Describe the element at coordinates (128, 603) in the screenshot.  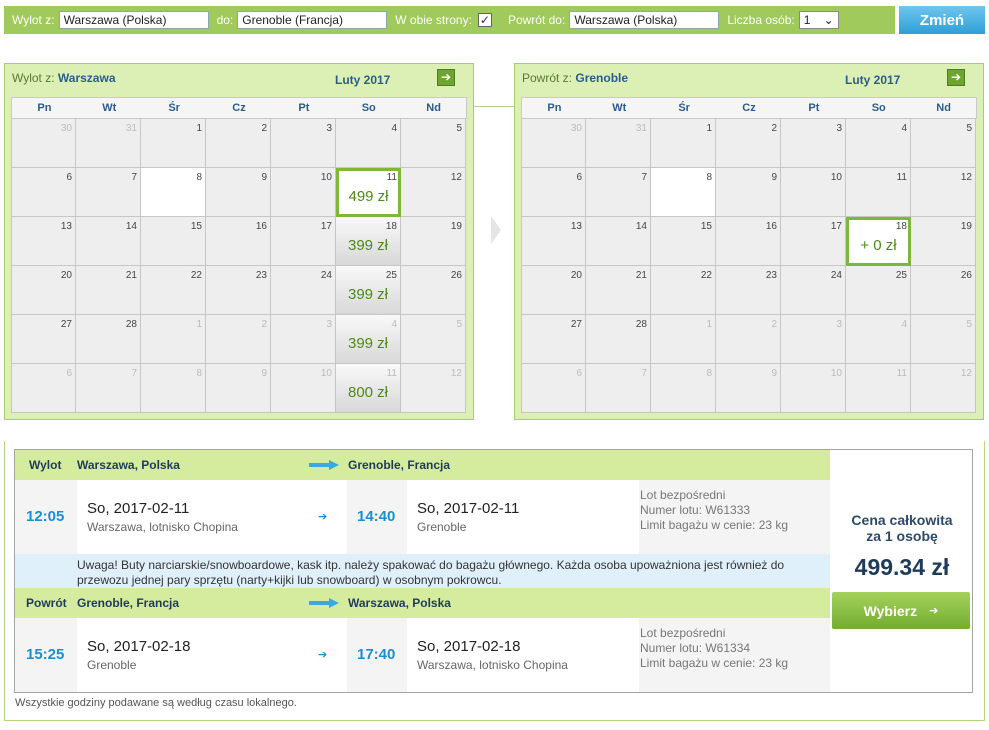
I see `leg-from: Grenoble, Francja` at that location.